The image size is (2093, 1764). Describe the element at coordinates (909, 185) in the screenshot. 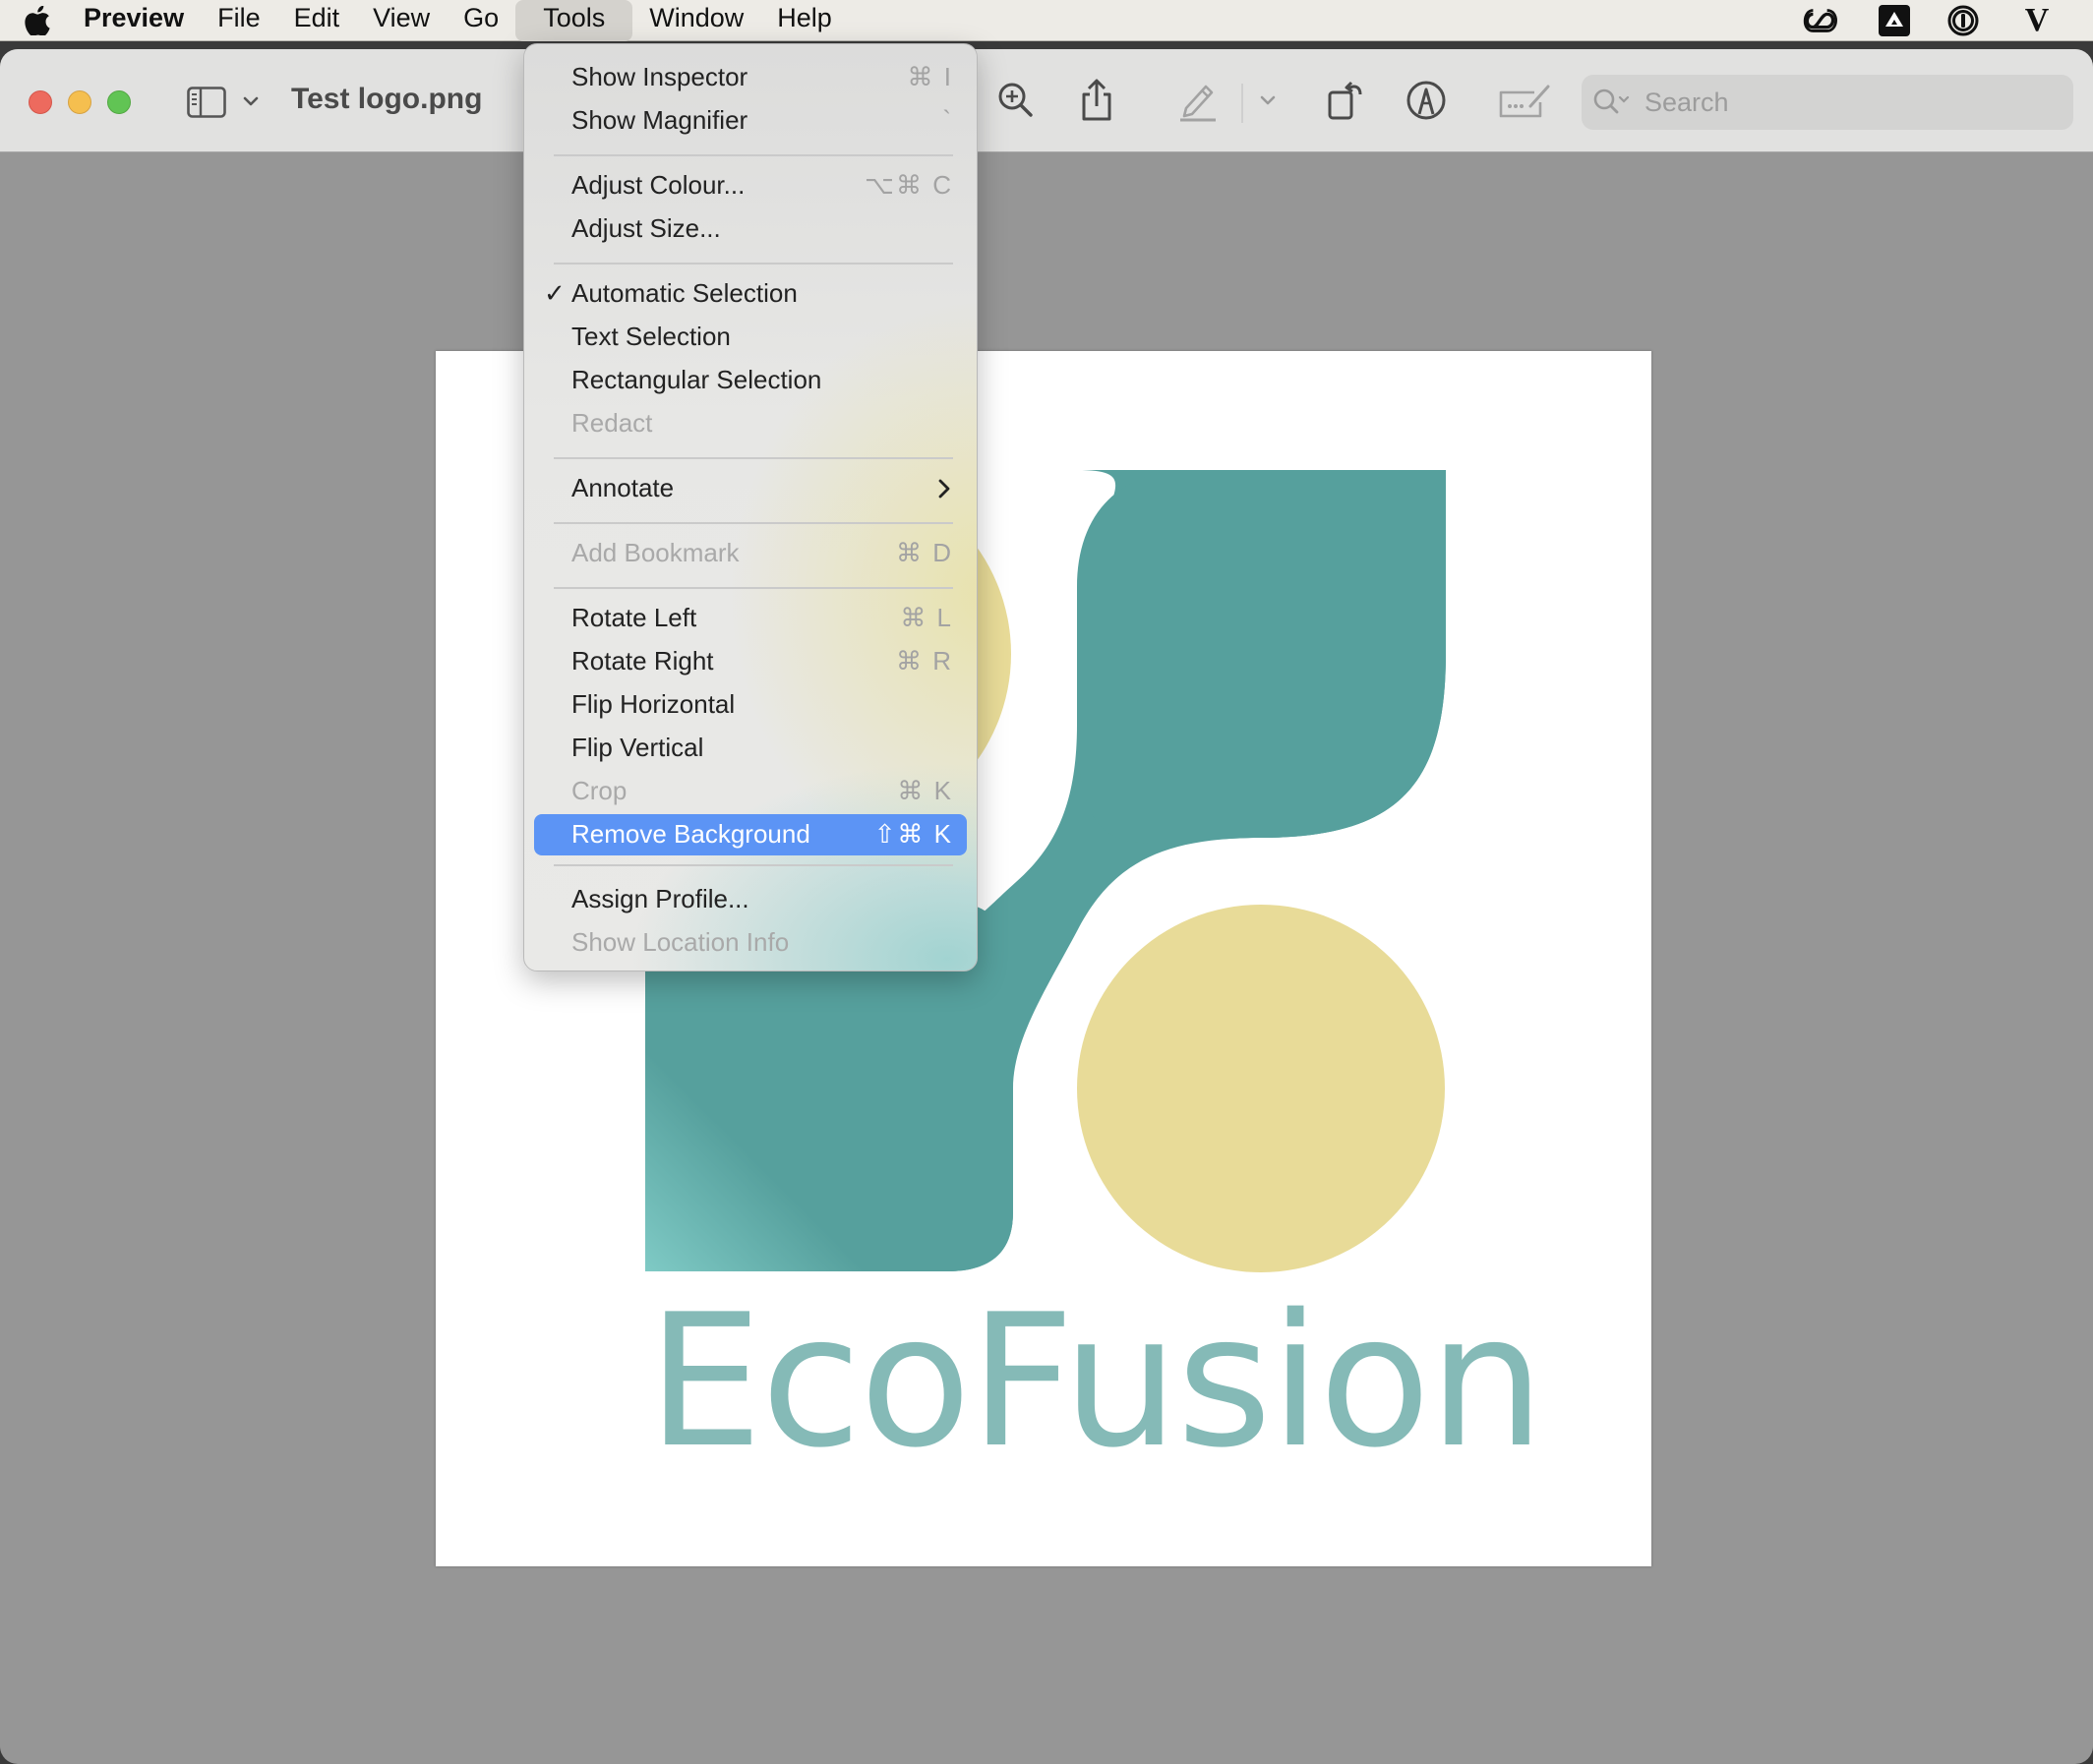

I see `shortcut-label: ⌥⌘ C` at that location.